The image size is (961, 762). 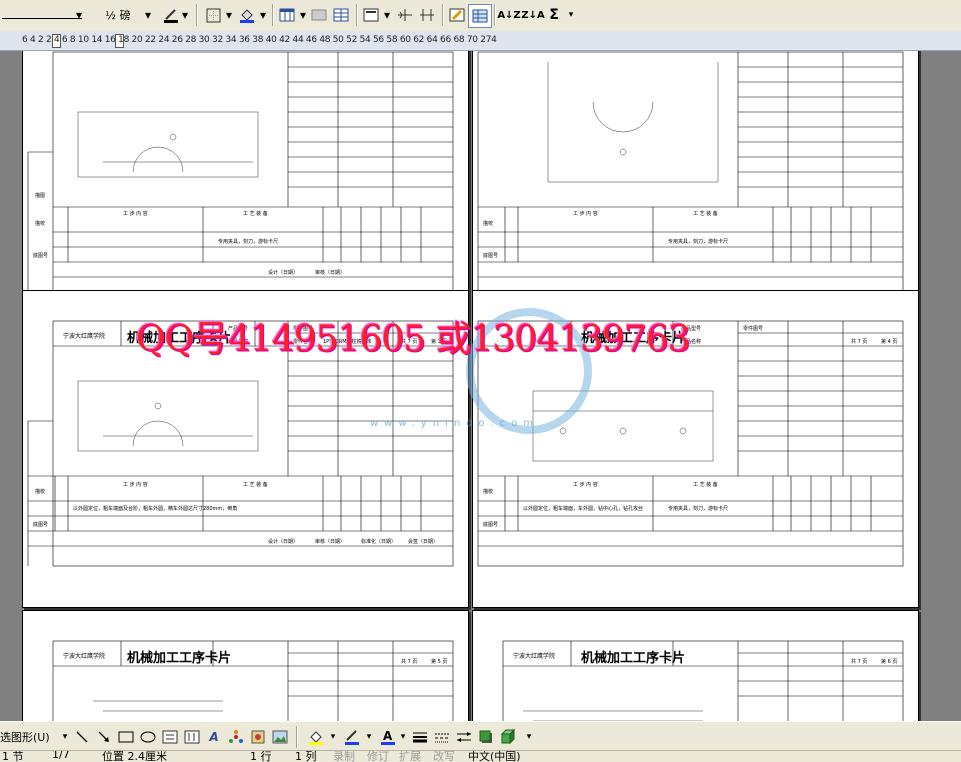 I want to click on columns-icon, so click(x=427, y=15).